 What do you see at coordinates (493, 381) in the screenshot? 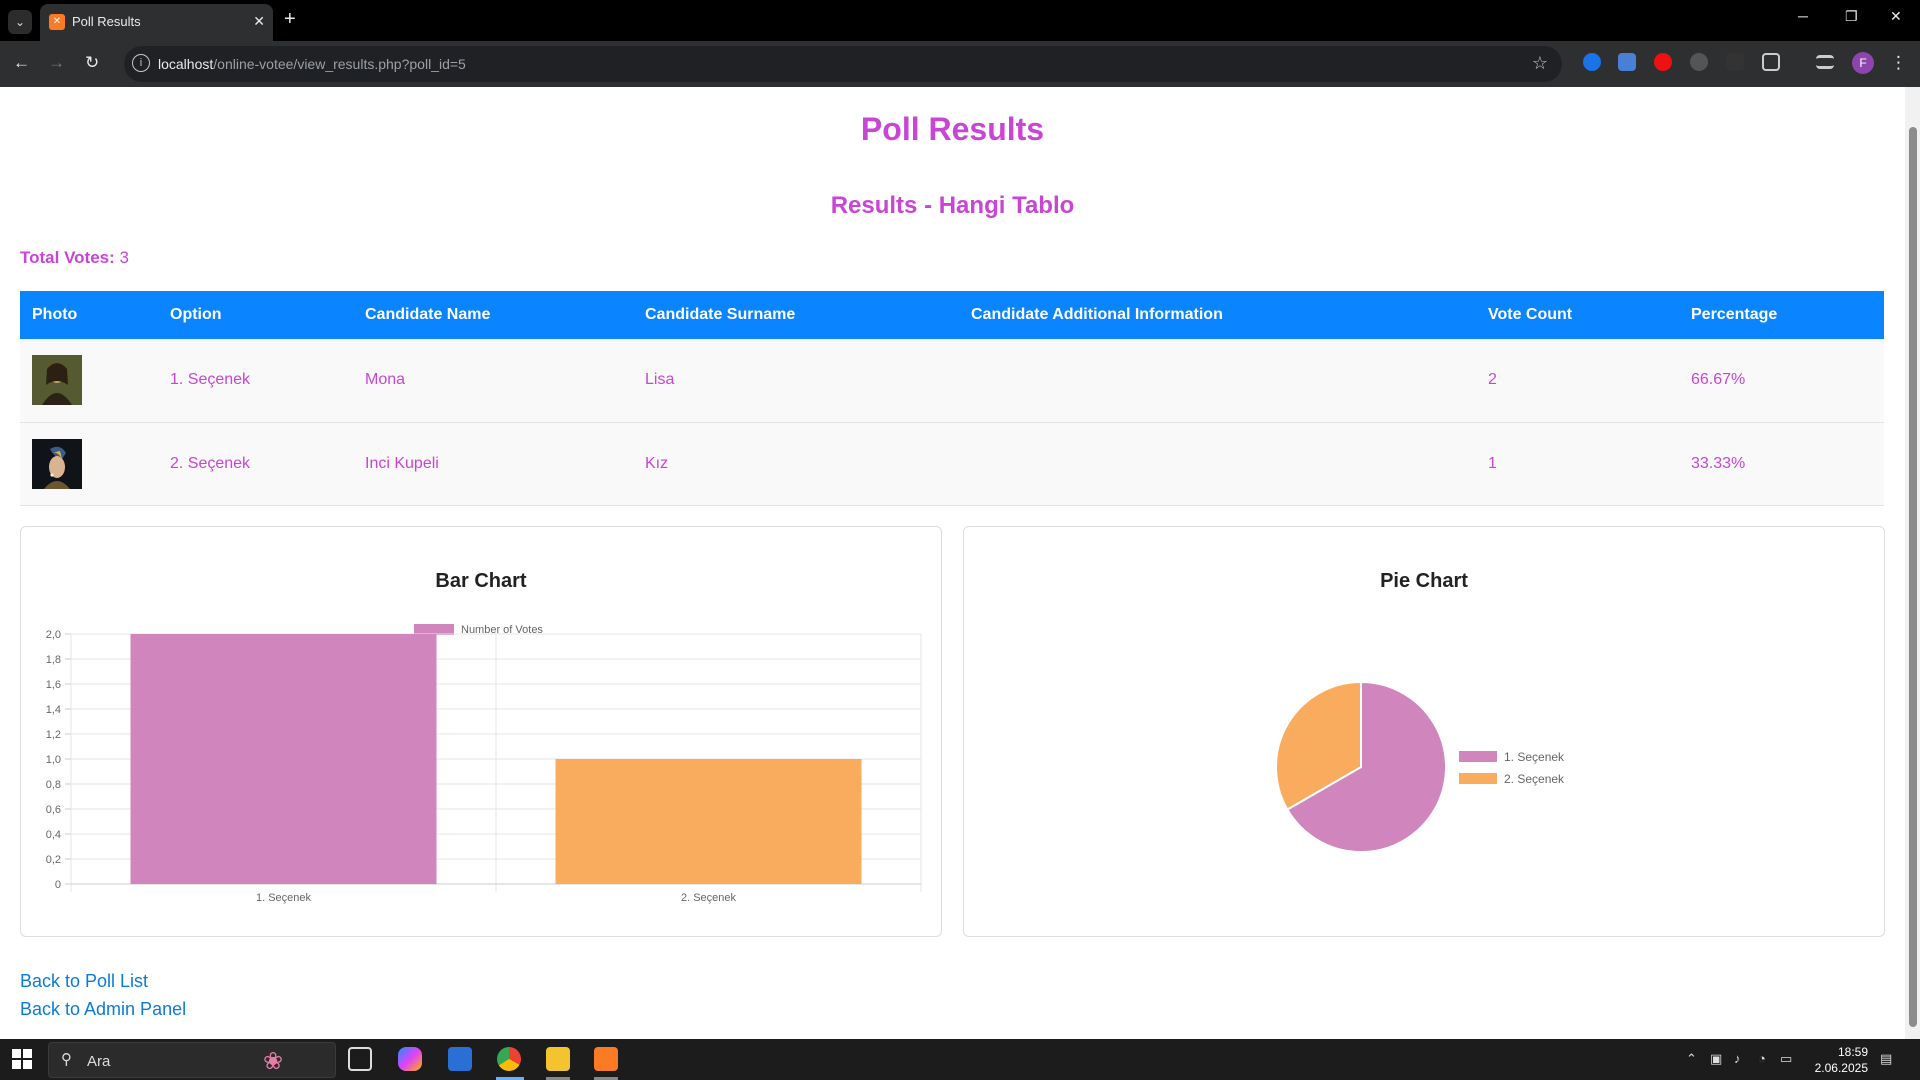
I see `candidate-name-cell: Mona` at bounding box center [493, 381].